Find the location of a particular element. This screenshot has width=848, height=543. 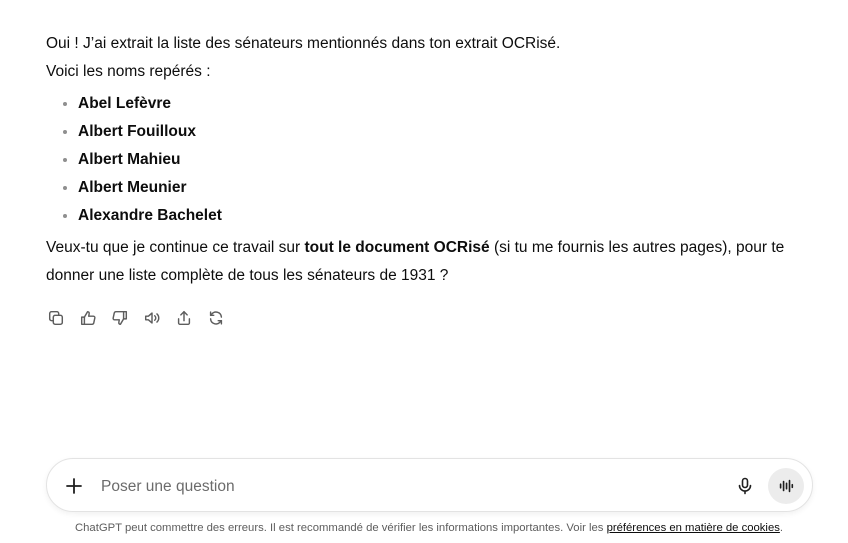

thumbs-down-button is located at coordinates (120, 318).